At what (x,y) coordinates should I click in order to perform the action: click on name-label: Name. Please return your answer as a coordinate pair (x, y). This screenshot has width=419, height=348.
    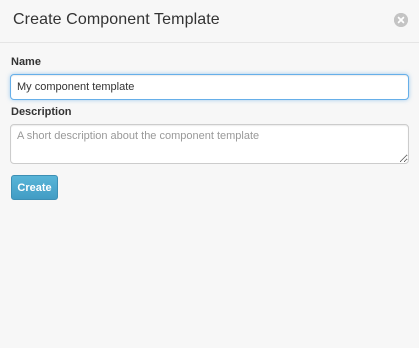
    Looking at the image, I should click on (26, 62).